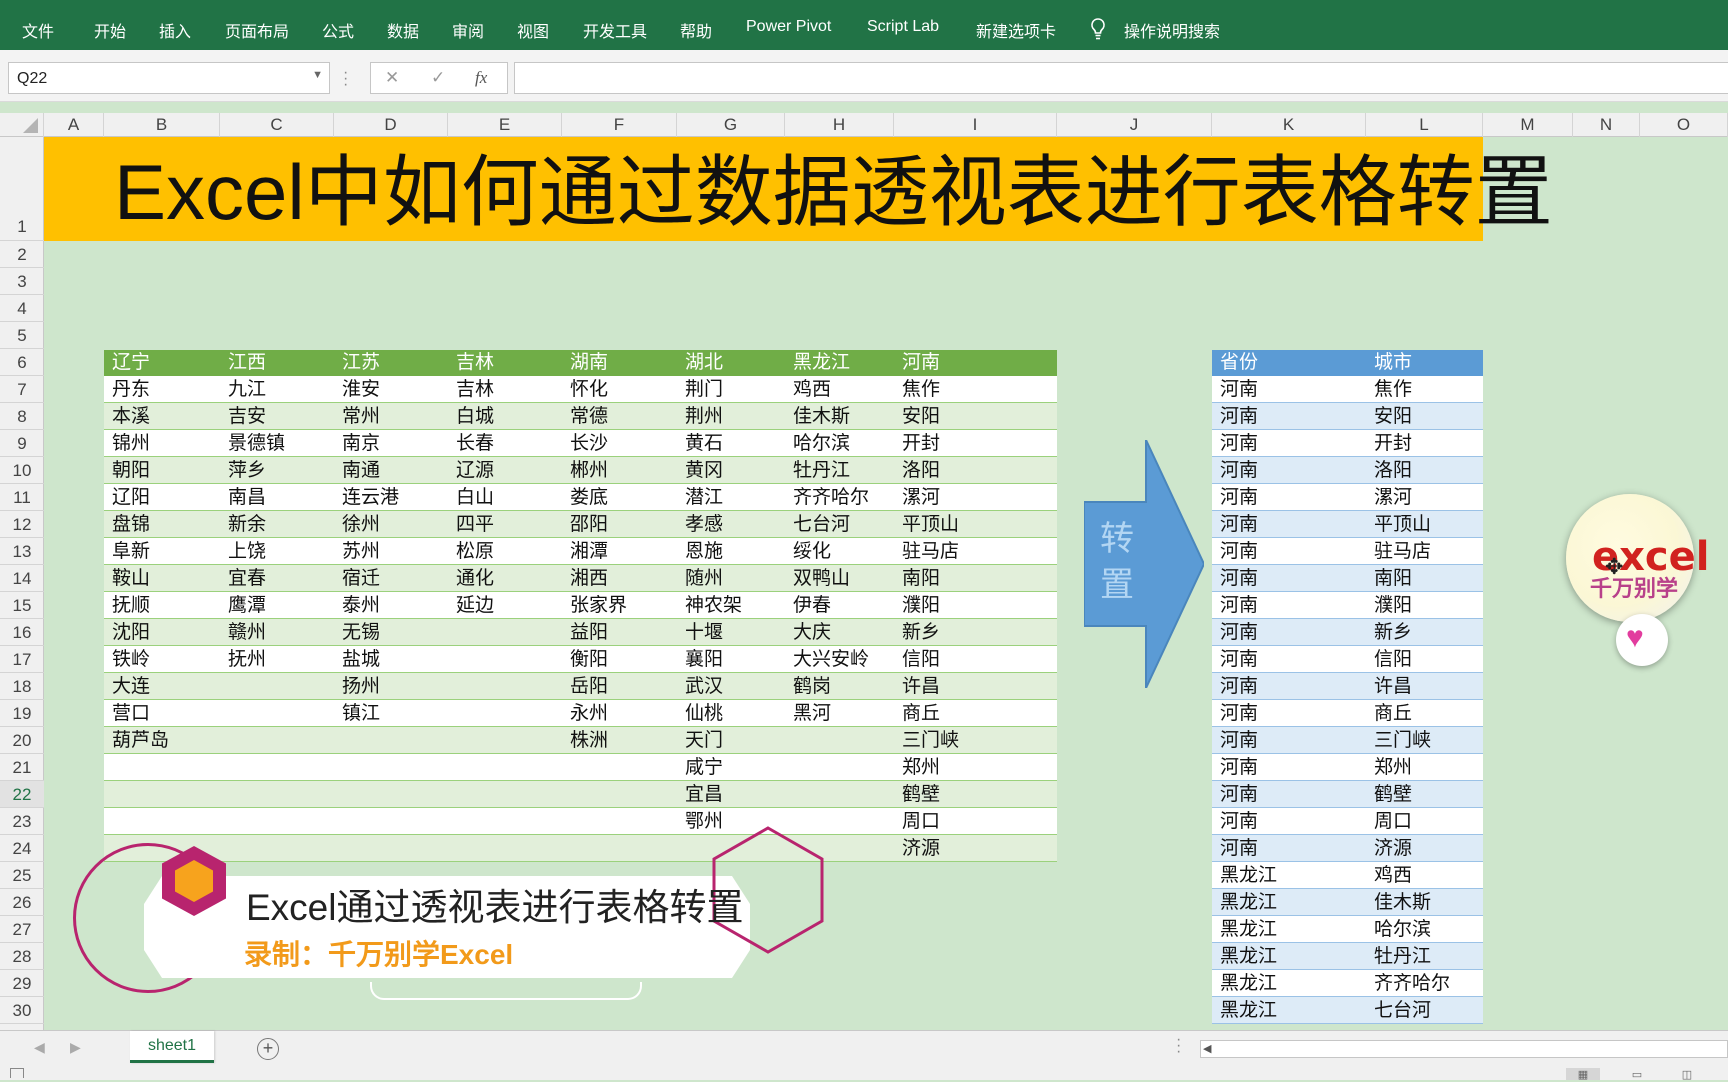  I want to click on source-cell: 沈阳, so click(162, 632).